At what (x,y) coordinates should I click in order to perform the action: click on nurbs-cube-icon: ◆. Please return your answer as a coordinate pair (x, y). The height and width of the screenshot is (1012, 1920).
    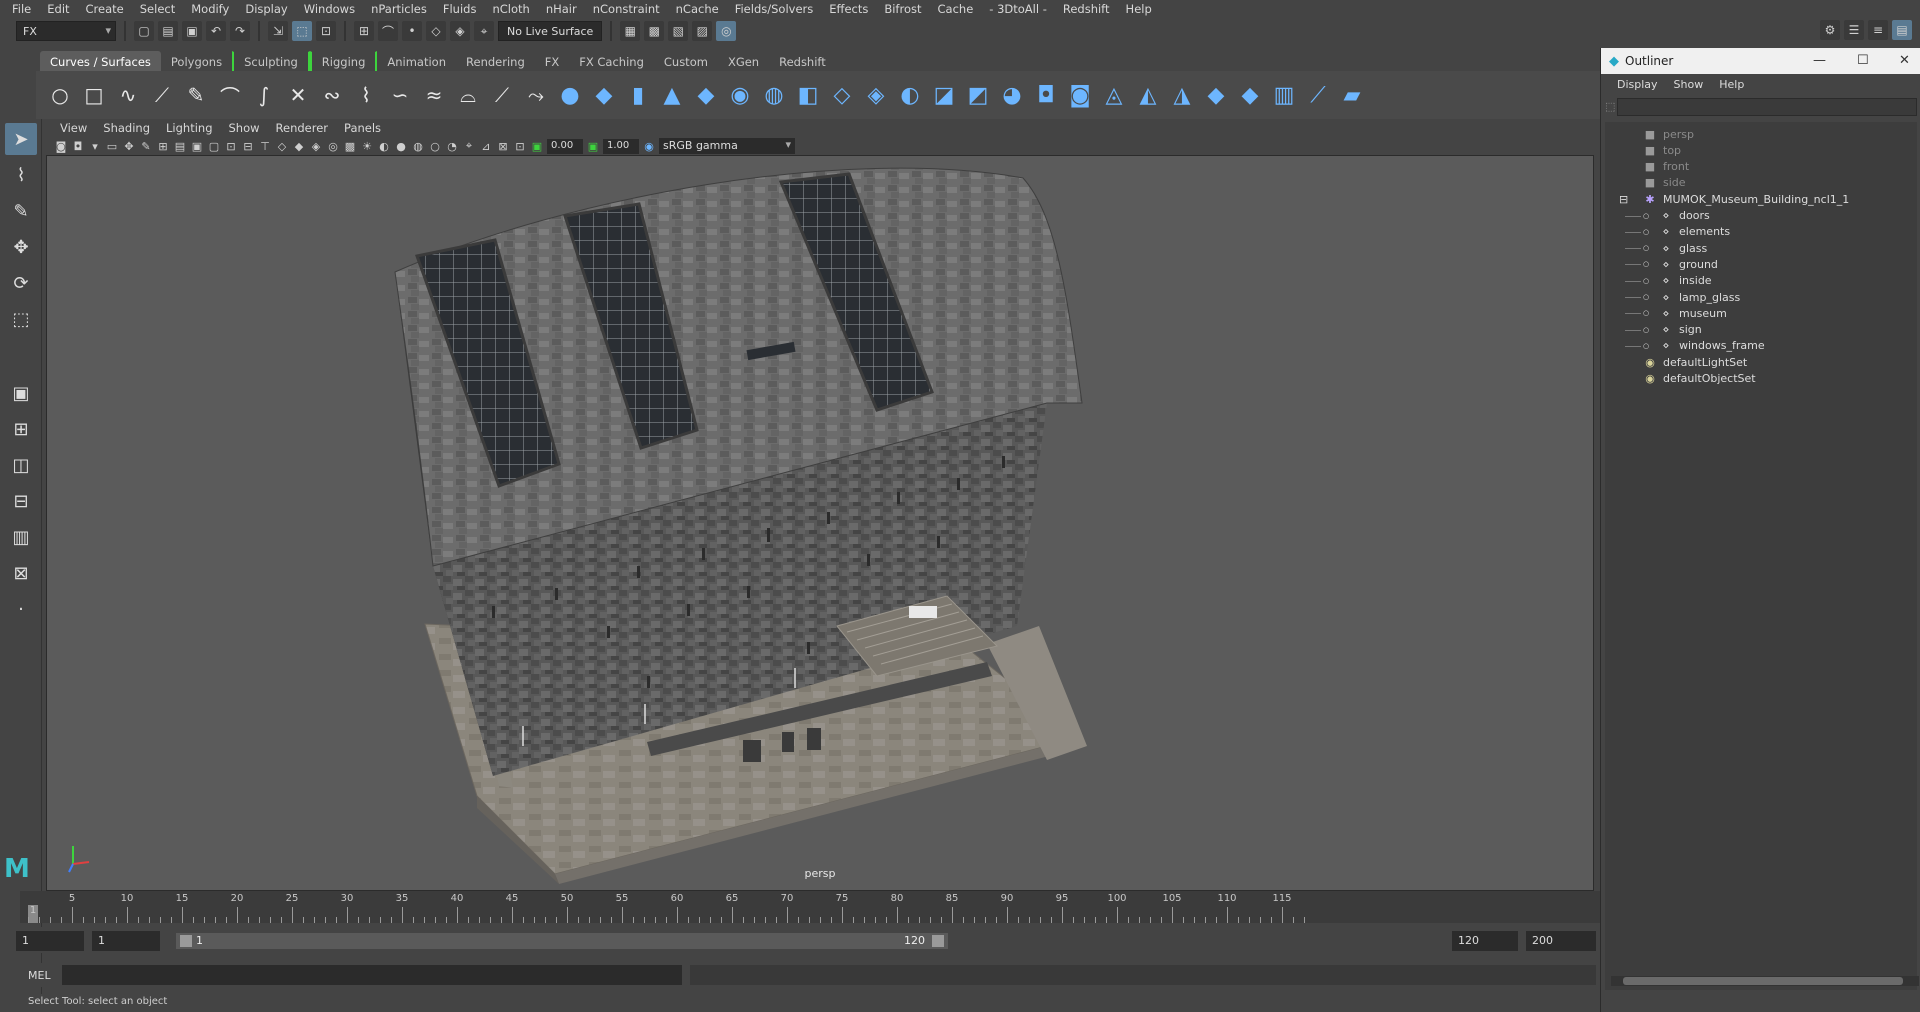
    Looking at the image, I should click on (604, 95).